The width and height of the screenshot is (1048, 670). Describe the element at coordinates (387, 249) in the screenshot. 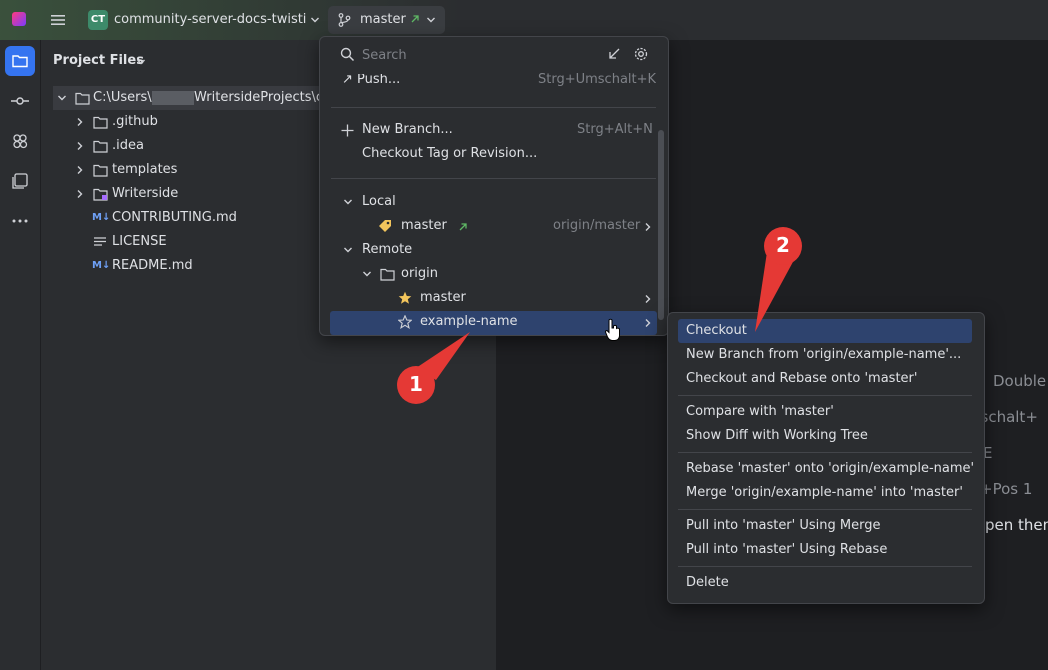

I see `remote-header: Remote` at that location.